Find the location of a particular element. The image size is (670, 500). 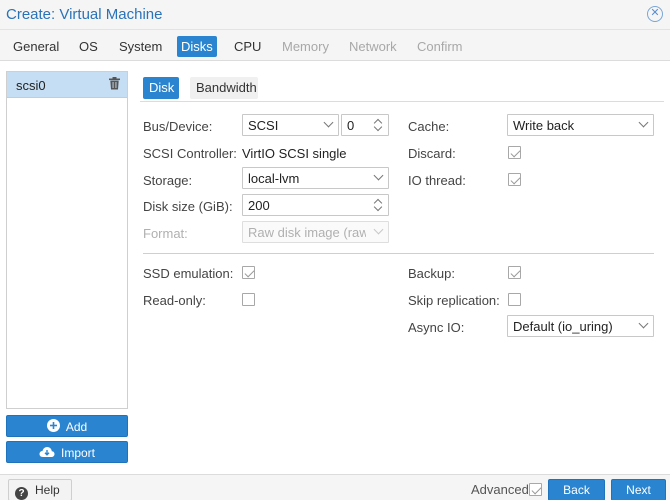

format-label: Format: is located at coordinates (165, 233).